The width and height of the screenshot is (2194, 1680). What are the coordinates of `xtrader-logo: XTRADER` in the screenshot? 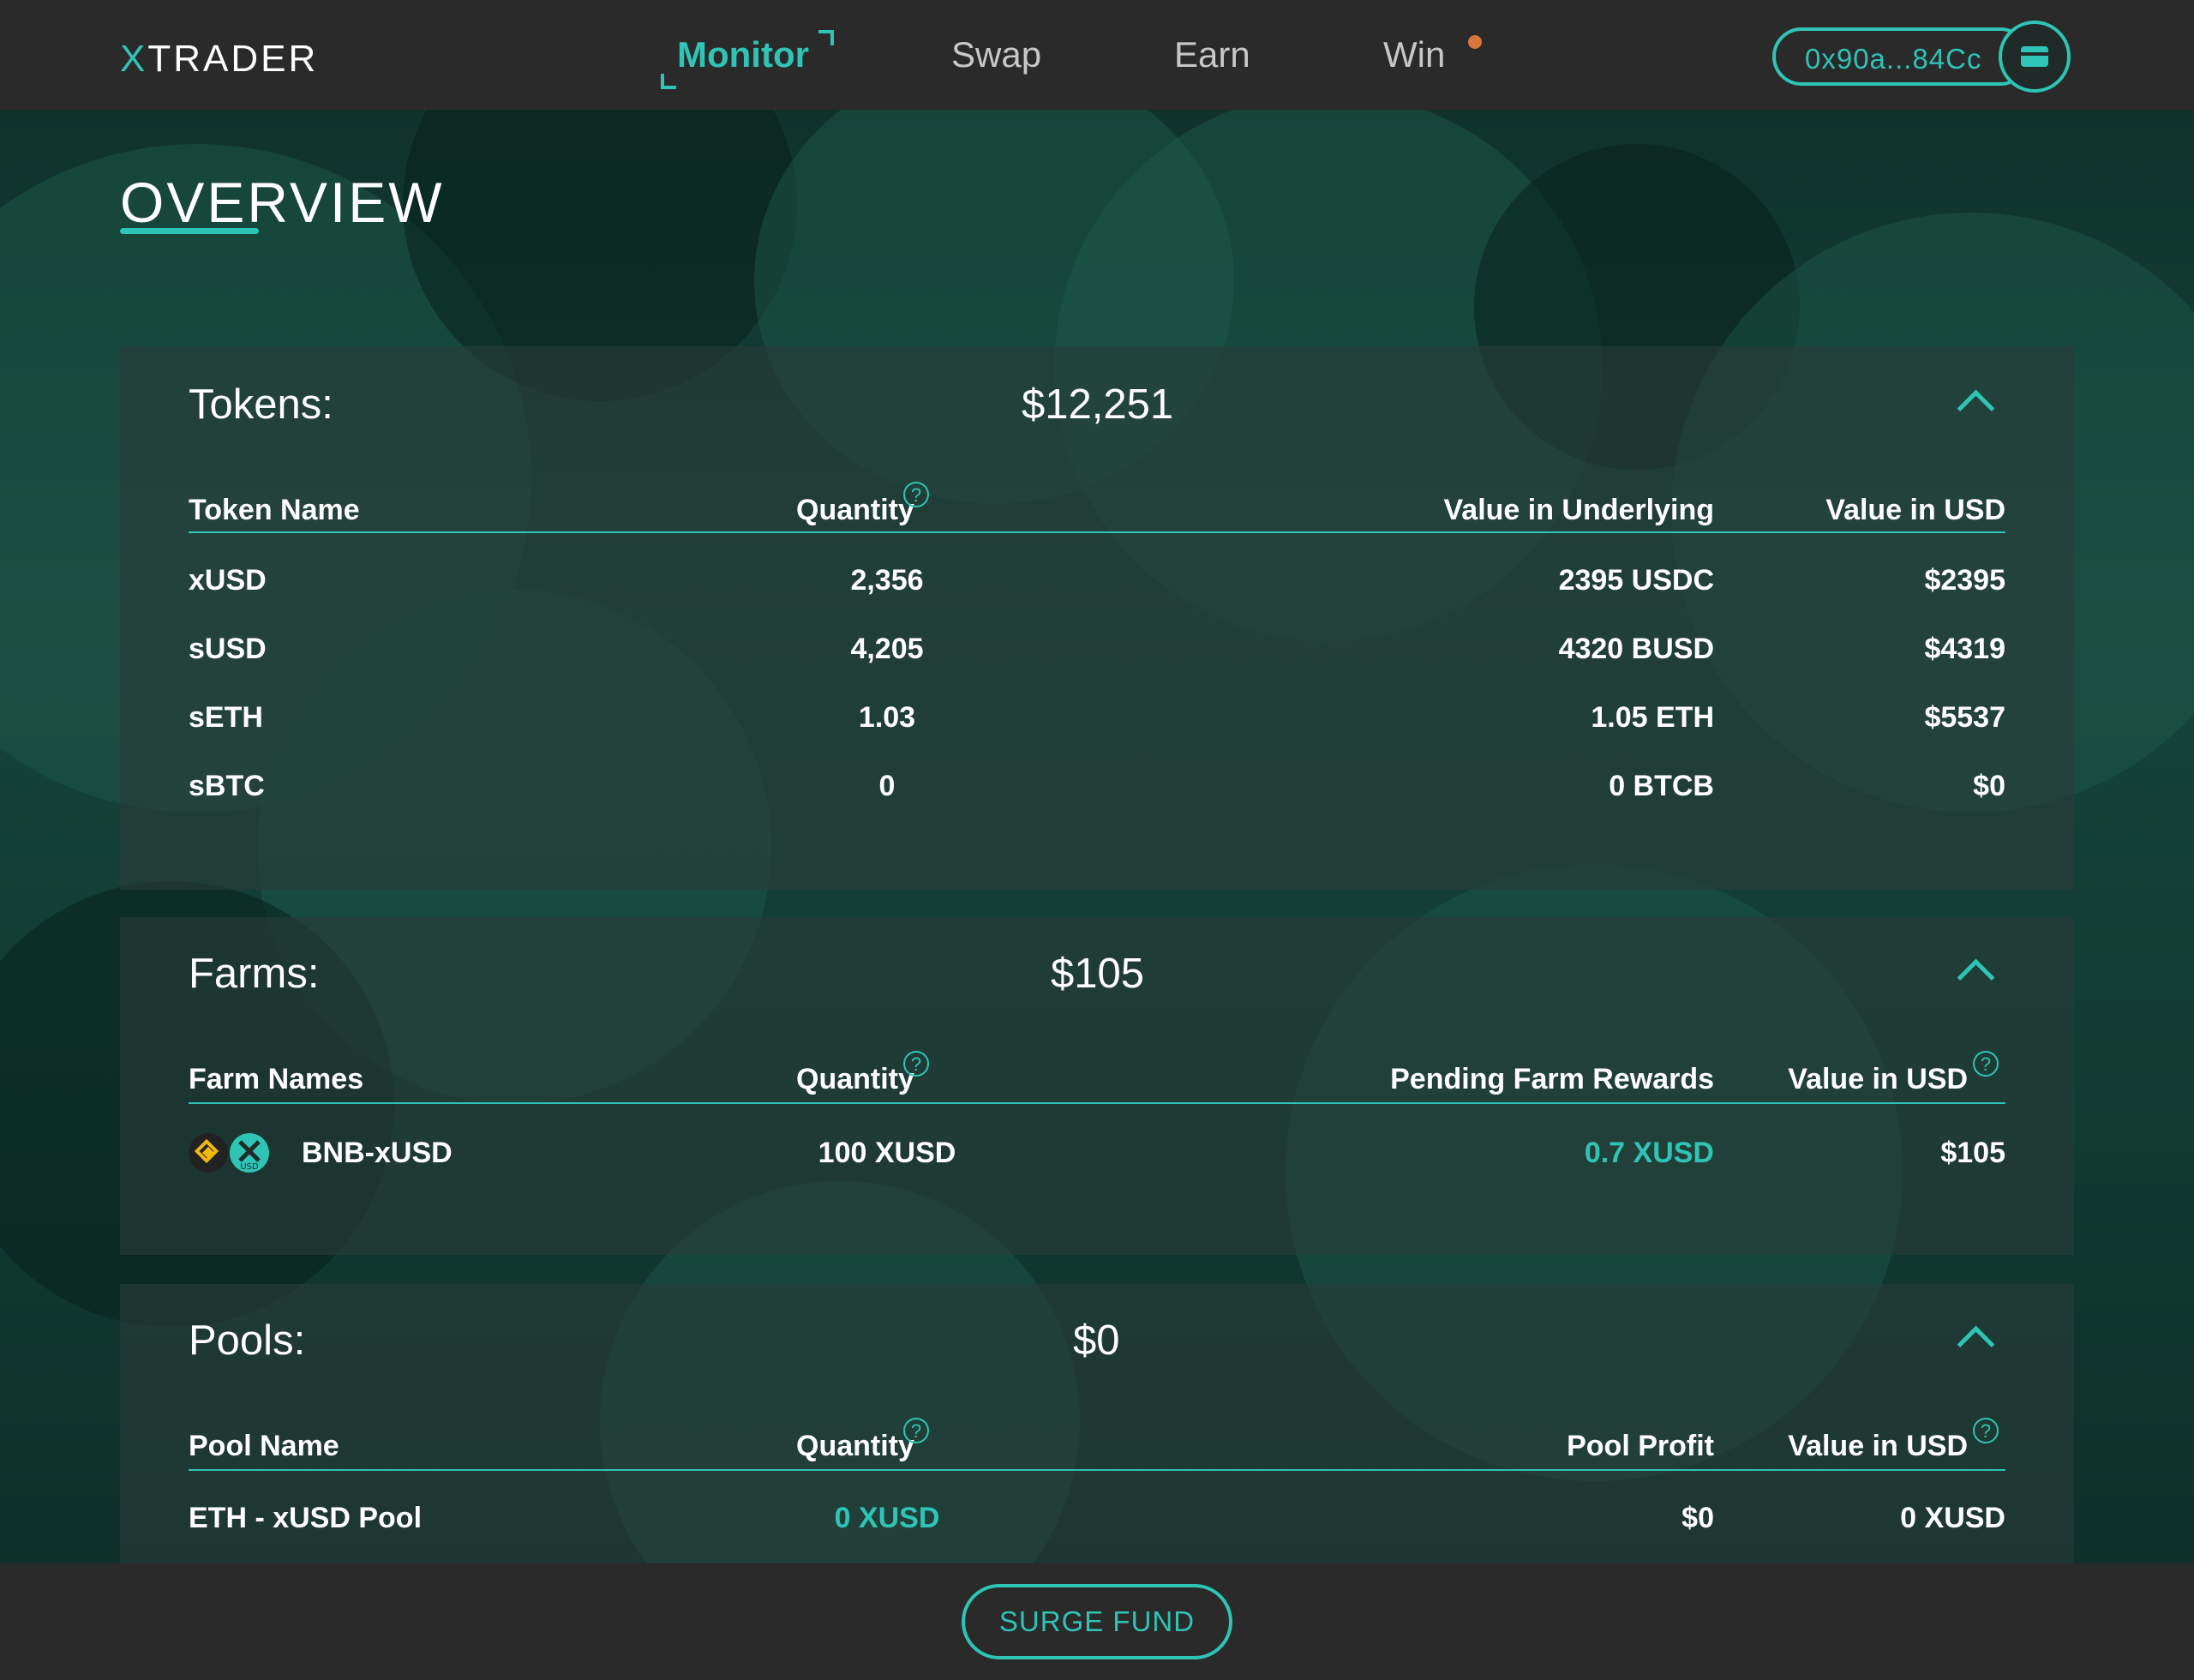 It's located at (219, 59).